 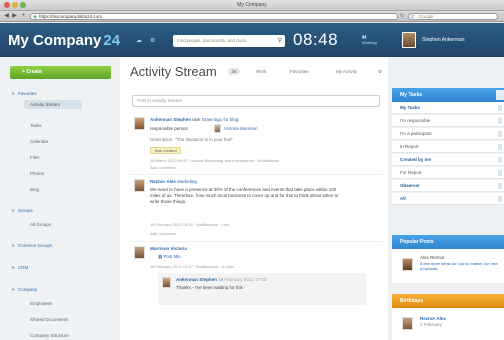 What do you see at coordinates (448, 242) in the screenshot?
I see `popular-posts-panel-header: Popular Posts` at bounding box center [448, 242].